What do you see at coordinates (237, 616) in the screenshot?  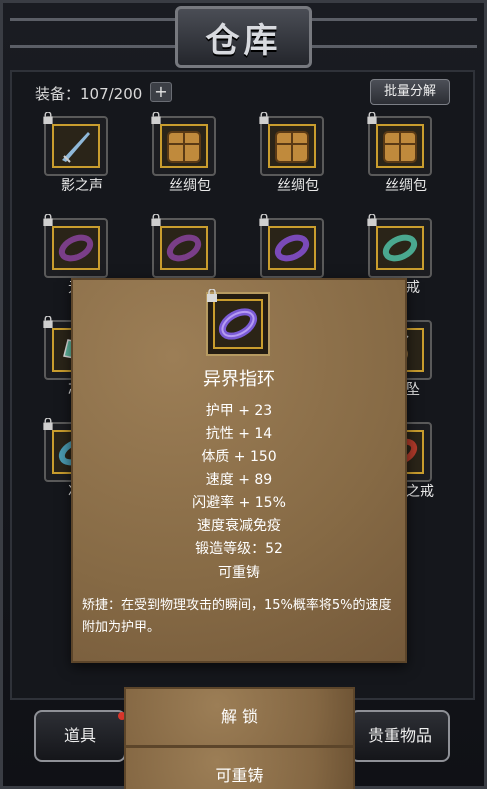 I see `tooltip-description: 矫捷：在受到物理攻击的瞬间，15%概率将5%的速度附加为护甲。` at bounding box center [237, 616].